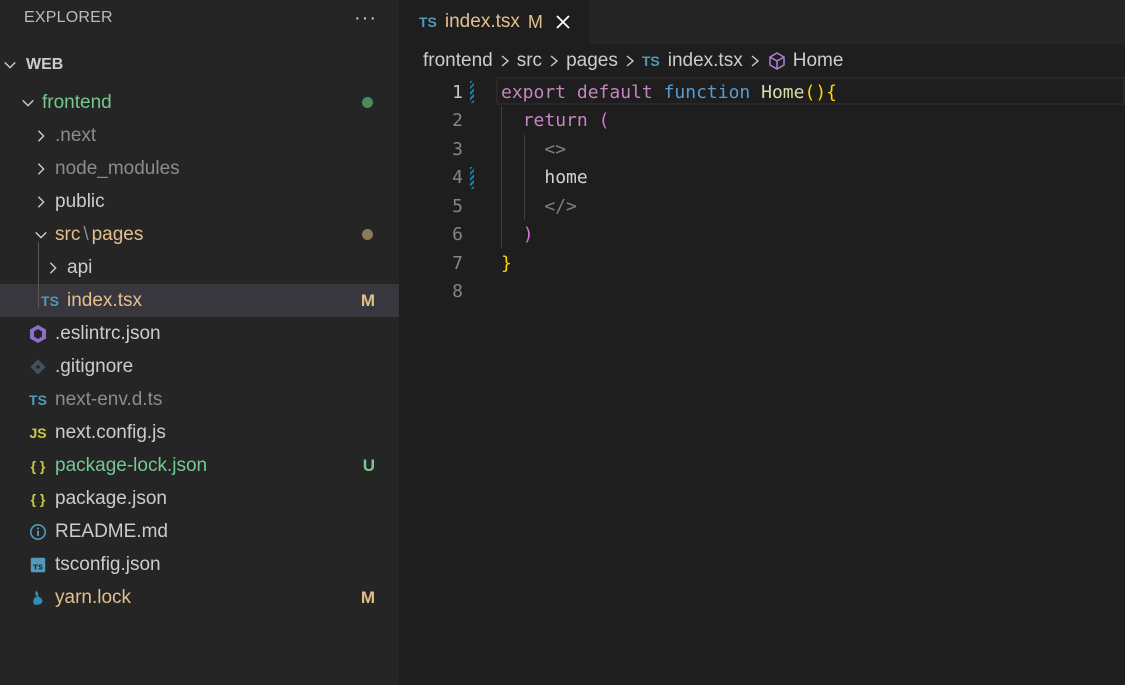  Describe the element at coordinates (458, 61) in the screenshot. I see `breadcrumb-item-frontend: frontend` at that location.